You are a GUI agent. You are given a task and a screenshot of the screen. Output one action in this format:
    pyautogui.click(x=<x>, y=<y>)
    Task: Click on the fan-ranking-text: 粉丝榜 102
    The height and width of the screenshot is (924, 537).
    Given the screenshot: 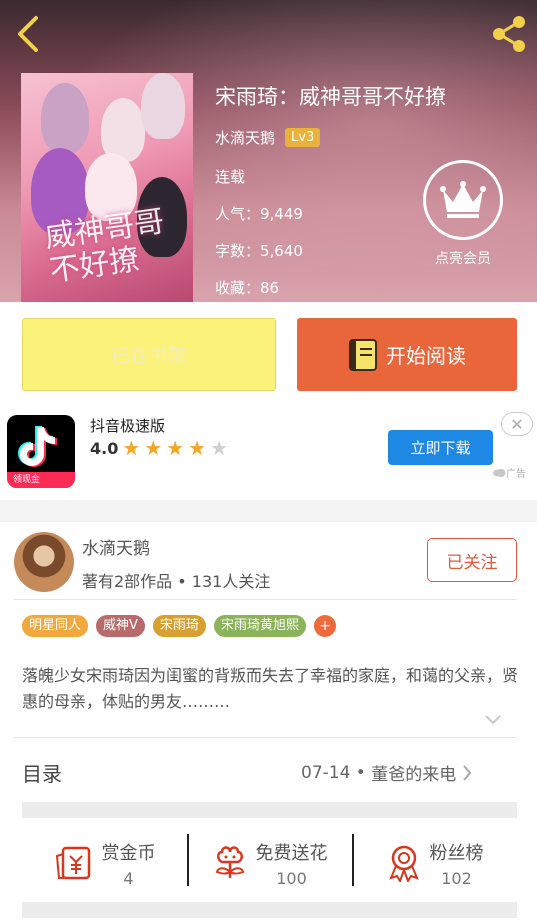 What is the action you would take?
    pyautogui.click(x=457, y=863)
    